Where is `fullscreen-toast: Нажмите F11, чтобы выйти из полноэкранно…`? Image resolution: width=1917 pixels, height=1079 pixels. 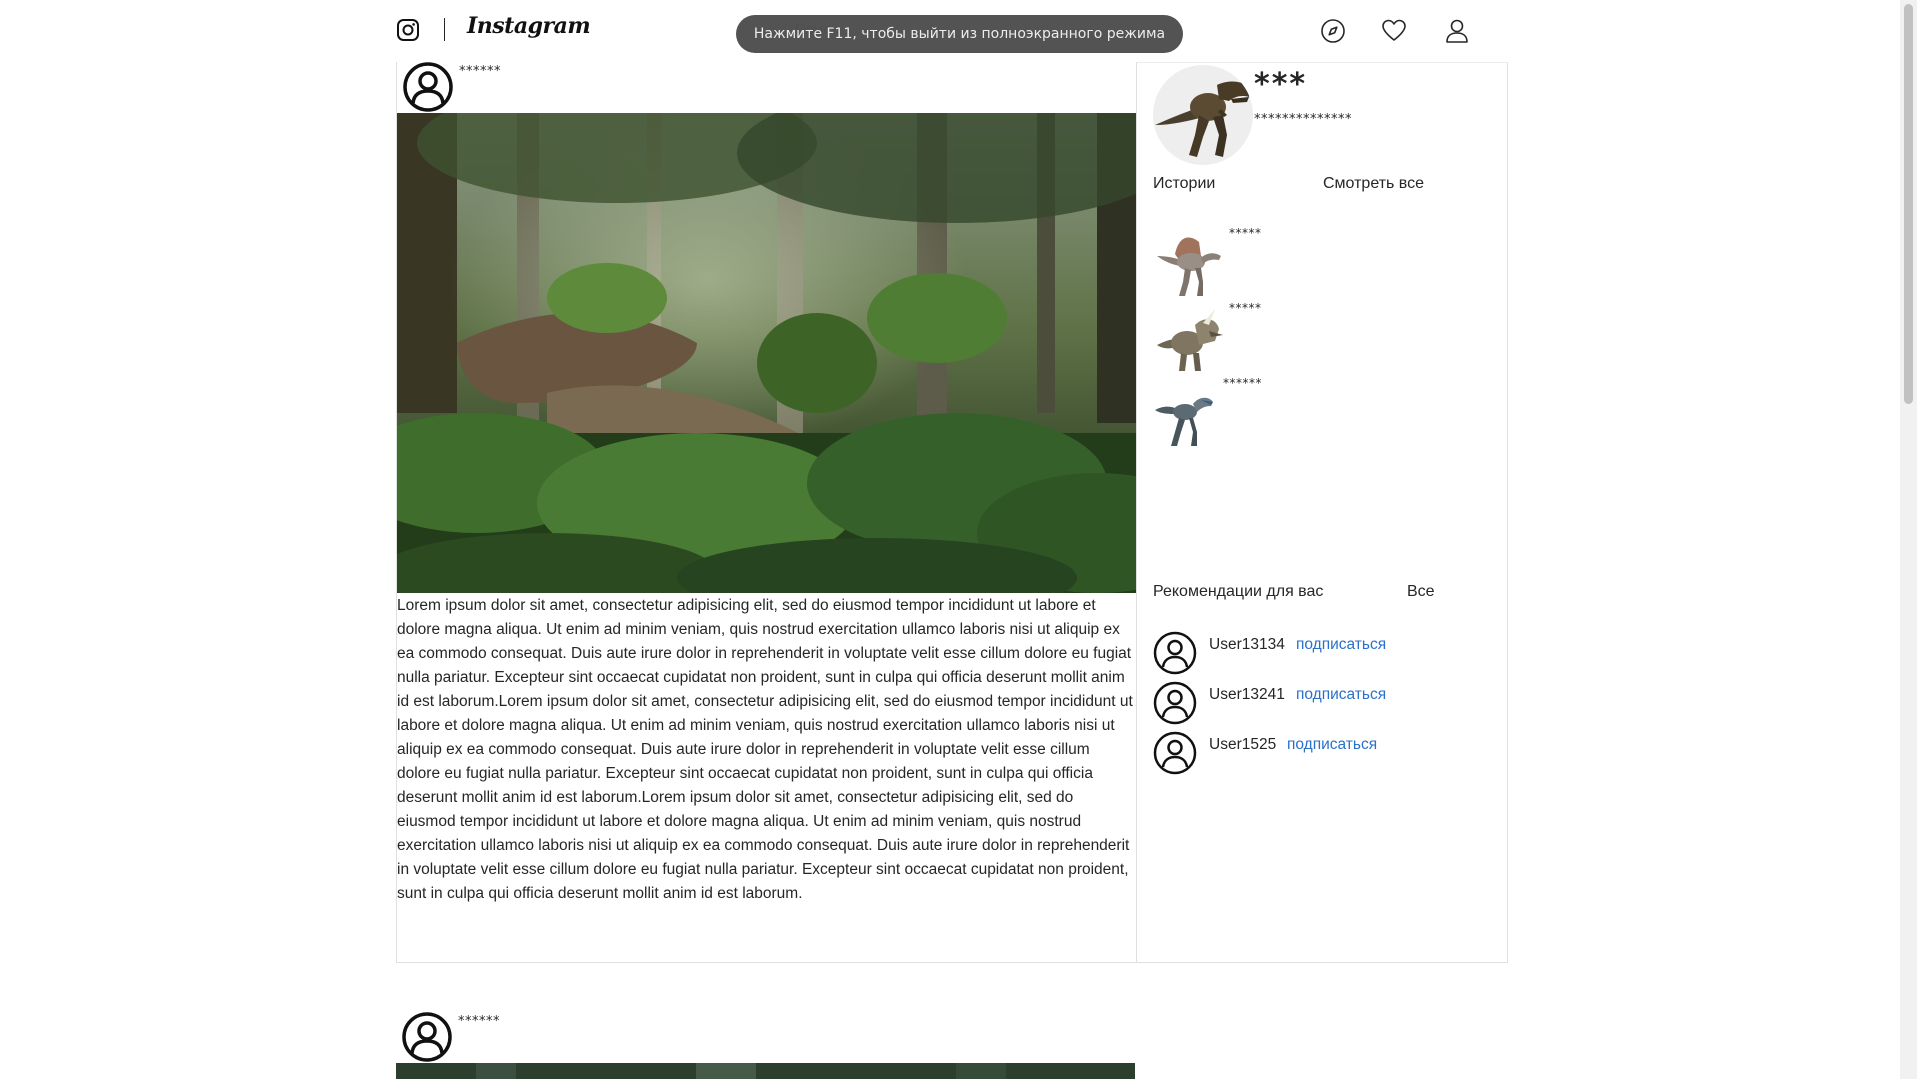
fullscreen-toast: Нажмите F11, чтобы выйти из полноэкранно… is located at coordinates (959, 34).